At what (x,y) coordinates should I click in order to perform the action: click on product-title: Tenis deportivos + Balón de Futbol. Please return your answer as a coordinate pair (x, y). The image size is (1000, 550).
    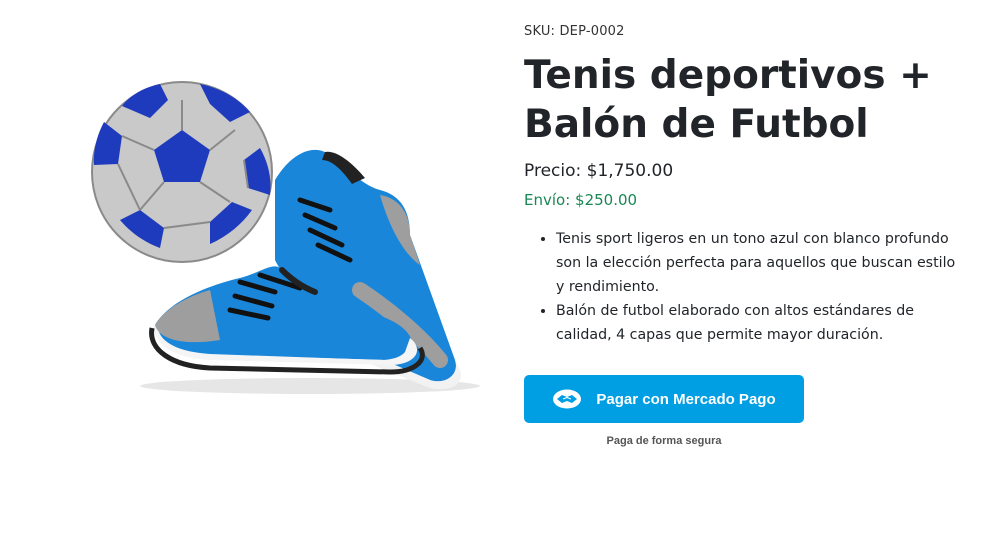
    Looking at the image, I should click on (728, 100).